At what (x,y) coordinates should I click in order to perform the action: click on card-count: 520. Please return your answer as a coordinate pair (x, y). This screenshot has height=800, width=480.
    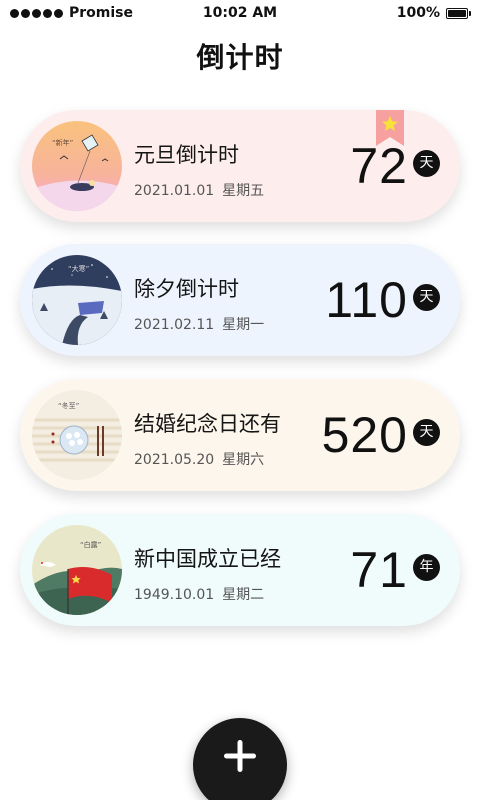
    Looking at the image, I should click on (365, 435).